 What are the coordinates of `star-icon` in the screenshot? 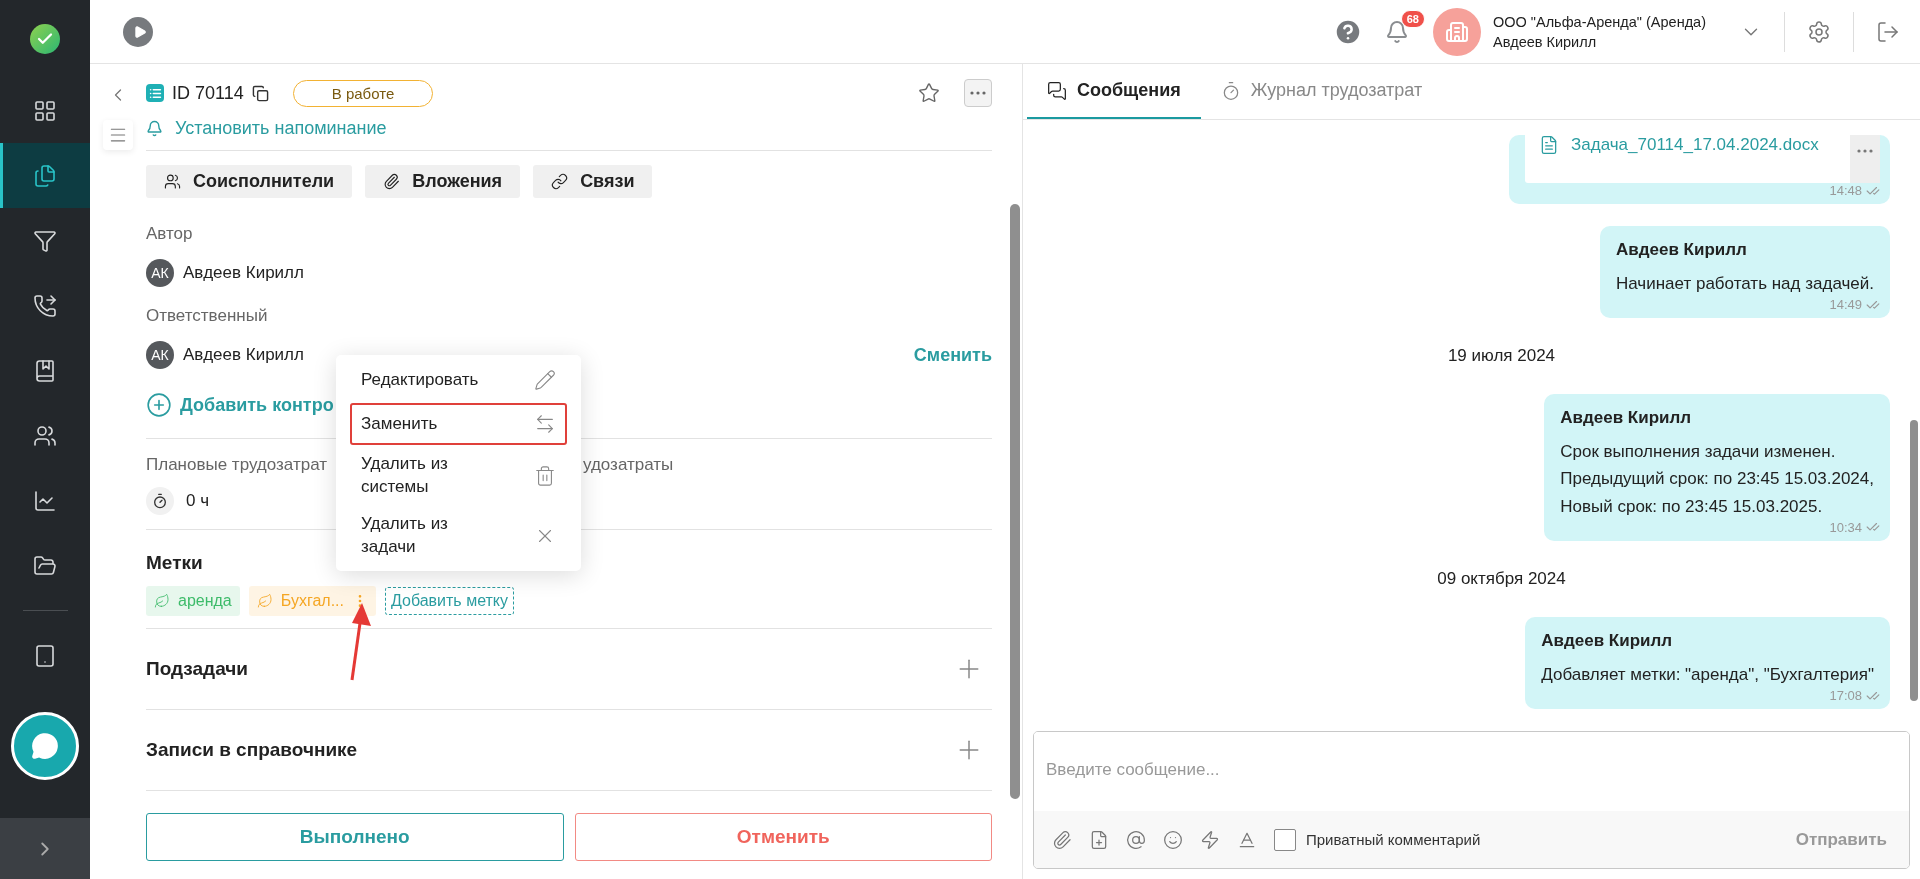 It's located at (929, 93).